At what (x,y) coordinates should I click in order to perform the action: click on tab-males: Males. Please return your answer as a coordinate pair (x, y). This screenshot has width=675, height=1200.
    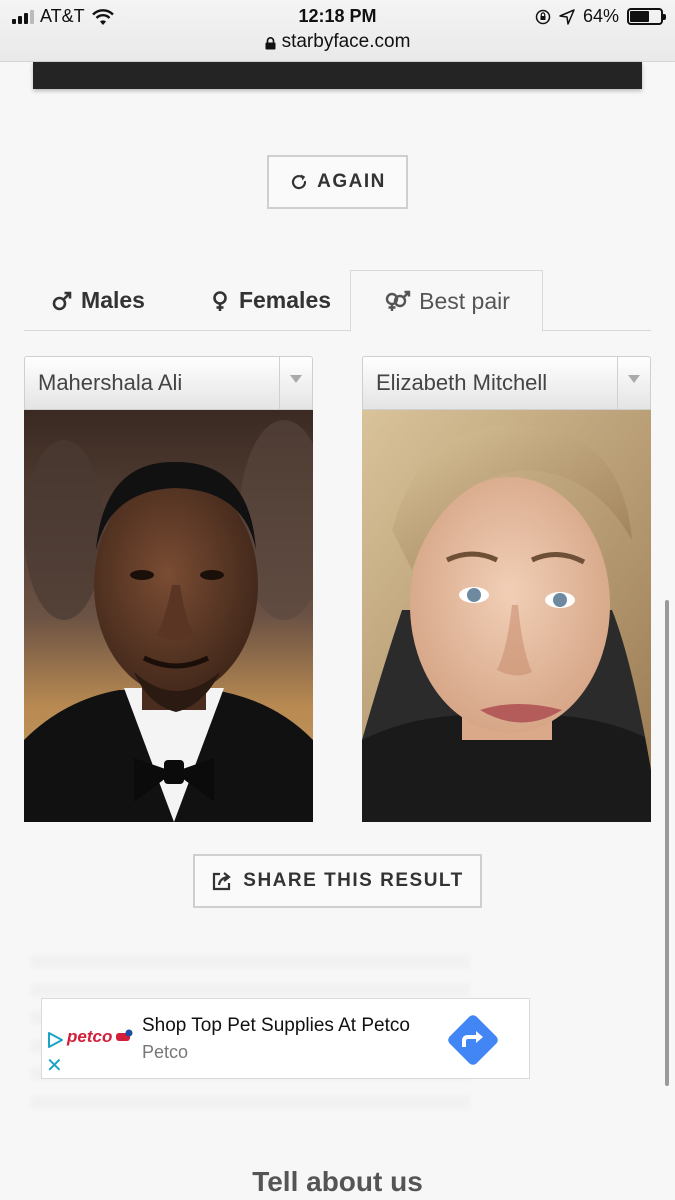
    Looking at the image, I should click on (98, 300).